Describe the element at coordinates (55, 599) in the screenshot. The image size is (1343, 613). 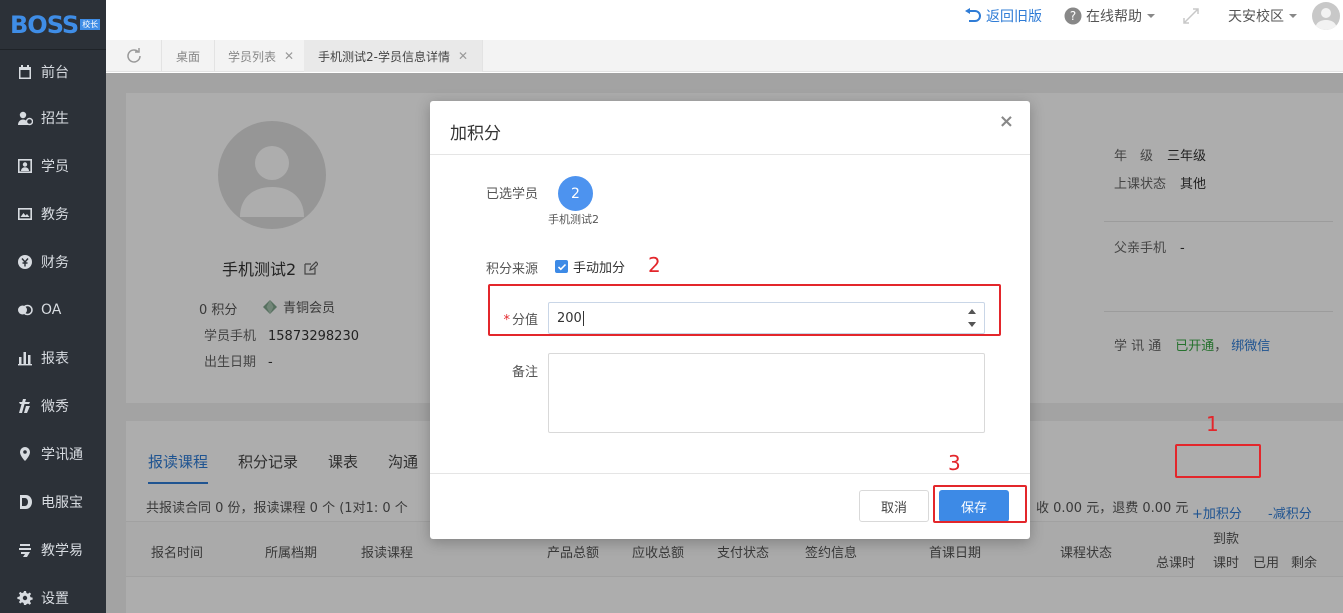
I see `sidebar-item-label: 设置` at that location.